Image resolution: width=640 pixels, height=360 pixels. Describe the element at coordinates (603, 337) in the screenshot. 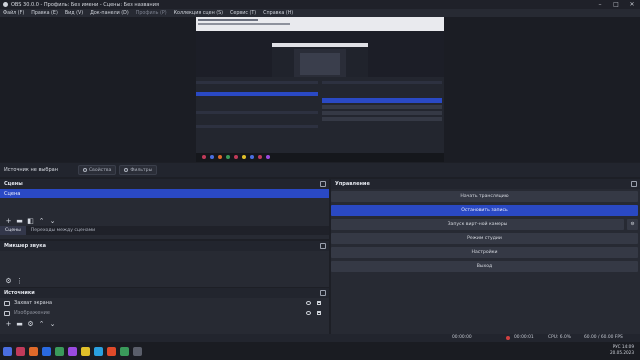

I see `fps-readout: 60.00 / 60.00 FPS` at that location.